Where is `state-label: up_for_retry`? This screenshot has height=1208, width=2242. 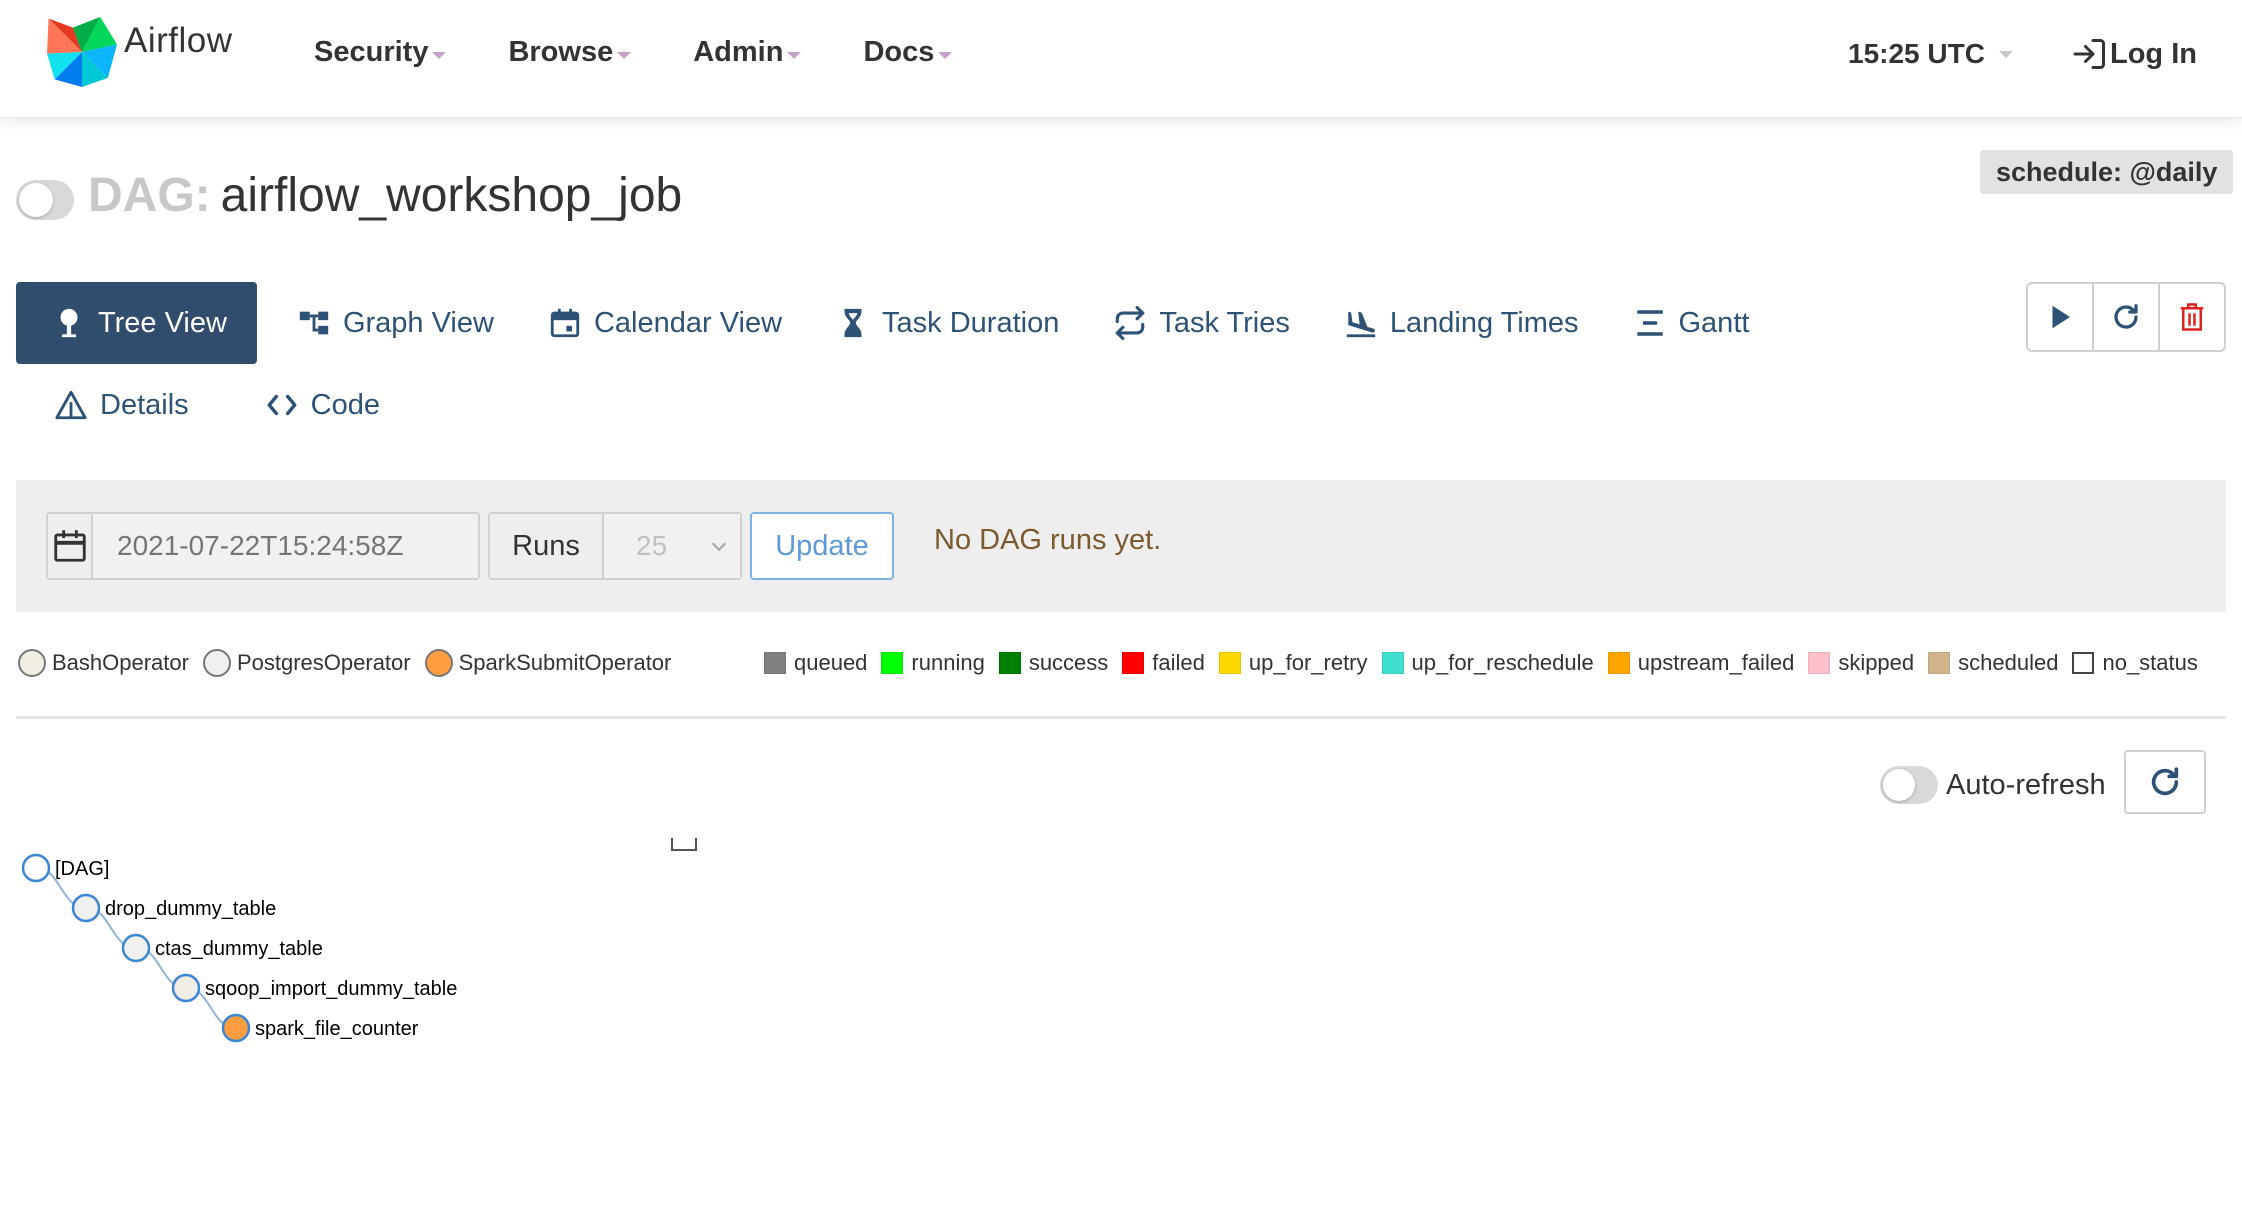 state-label: up_for_retry is located at coordinates (1308, 662).